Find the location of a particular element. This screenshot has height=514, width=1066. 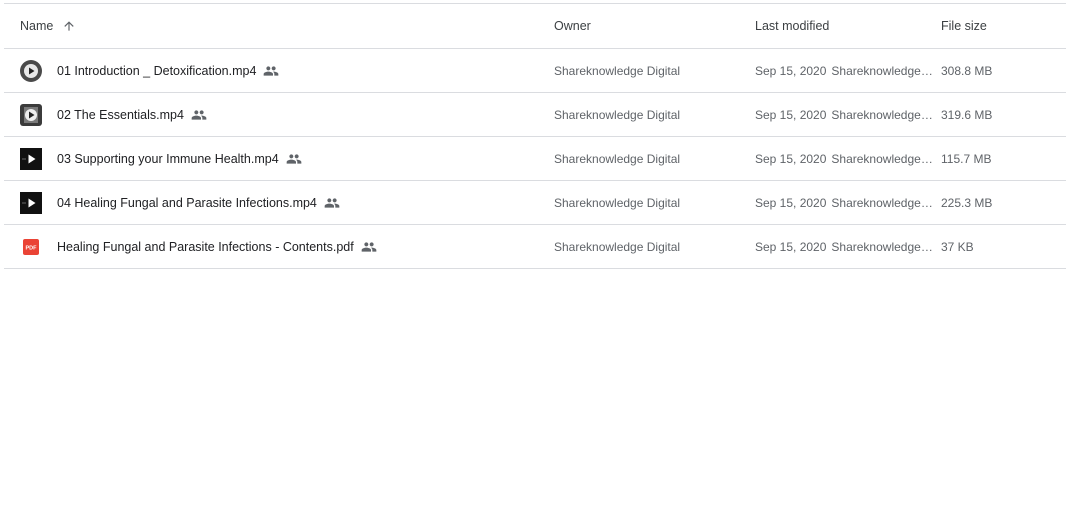

column-header-owner-label: Owner is located at coordinates (572, 26).